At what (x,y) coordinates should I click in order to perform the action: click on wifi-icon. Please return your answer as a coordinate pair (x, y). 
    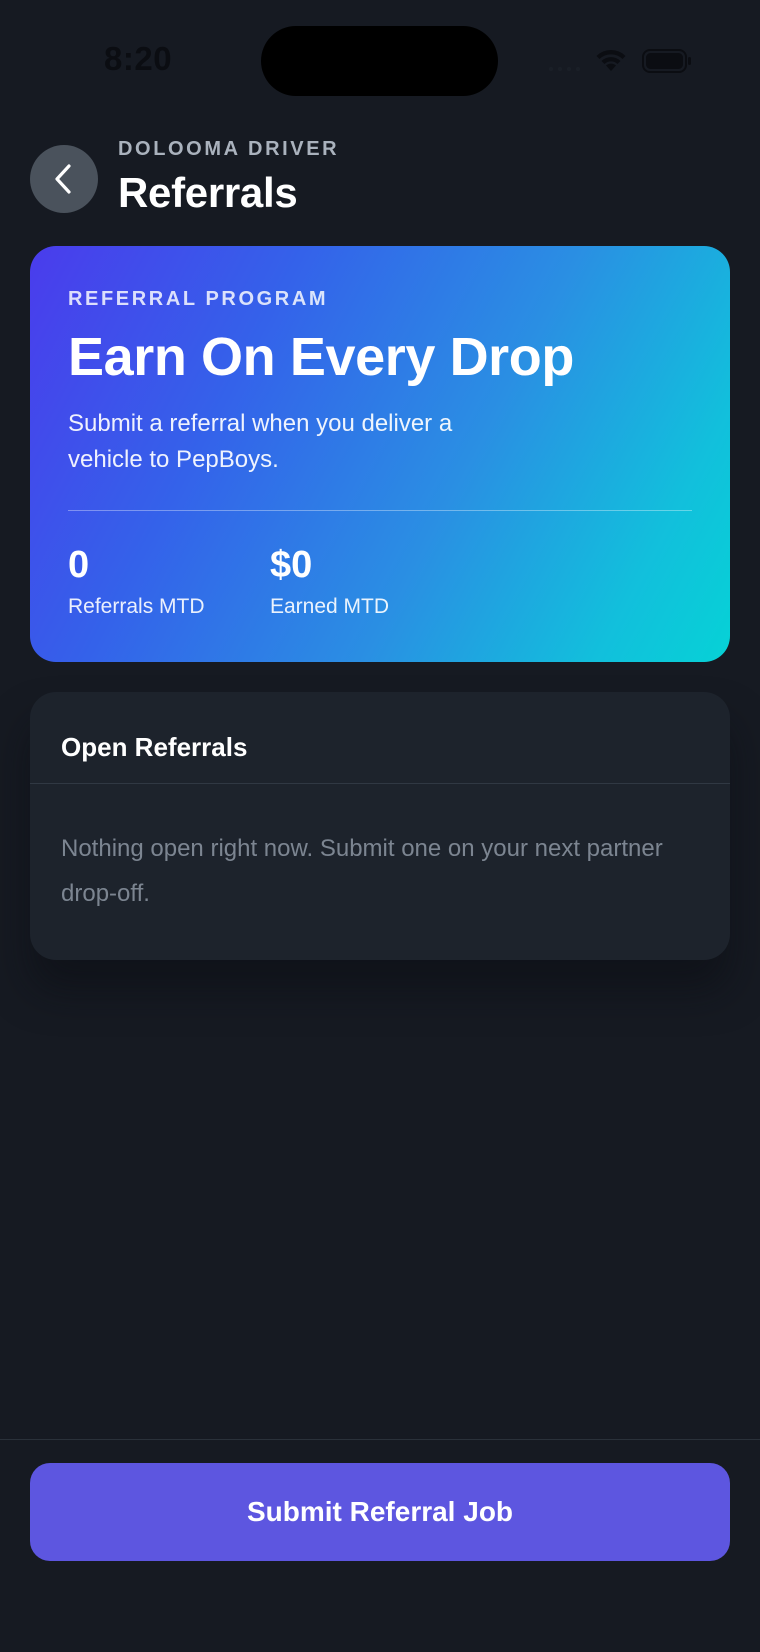
    Looking at the image, I should click on (611, 60).